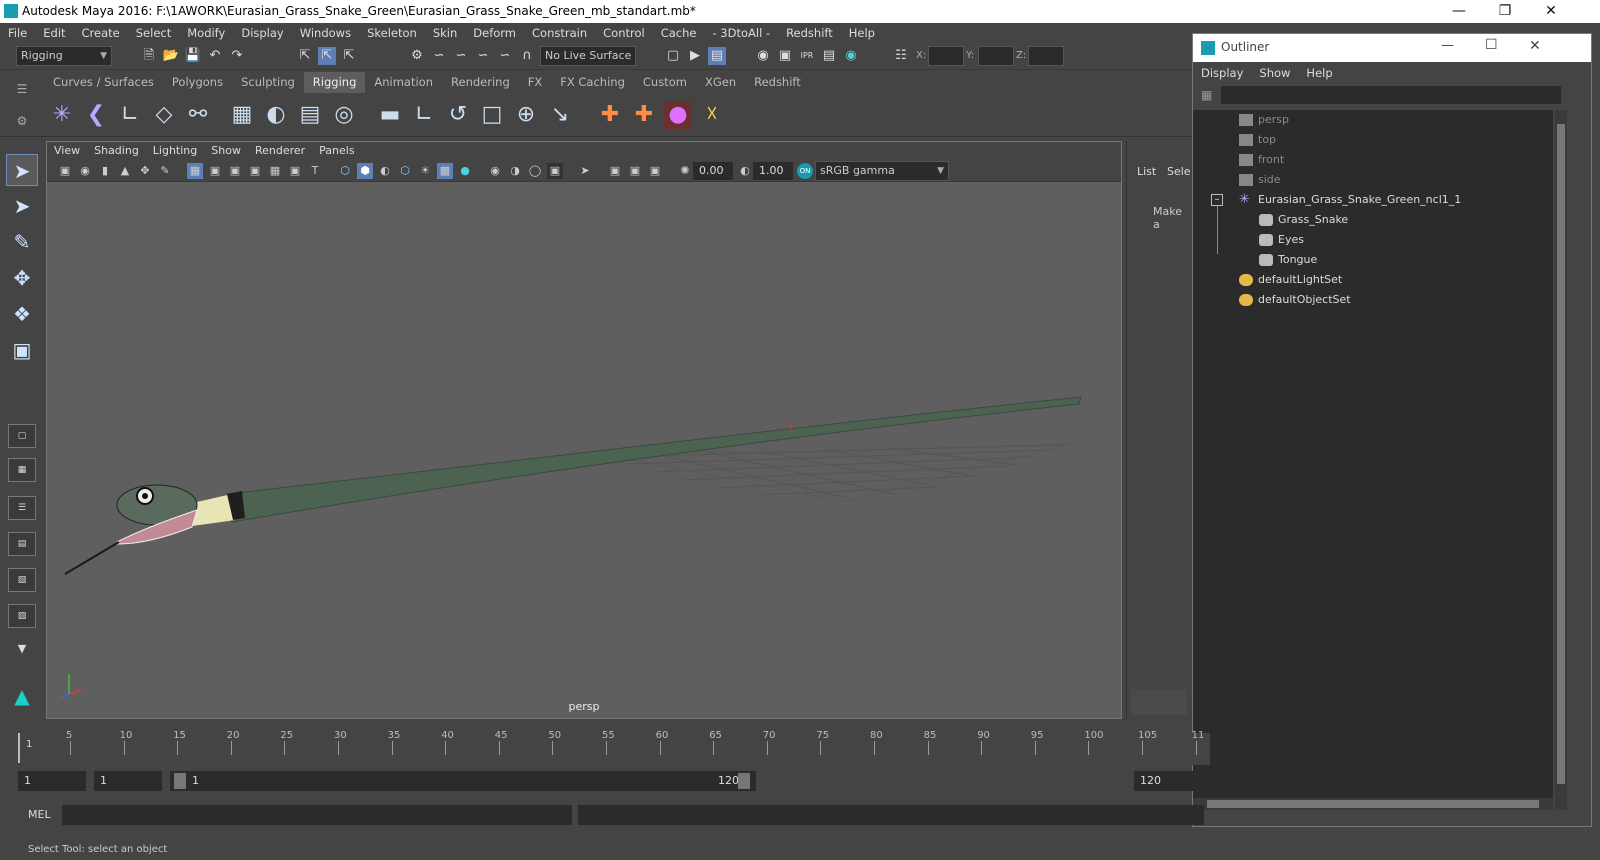 This screenshot has height=860, width=1600. What do you see at coordinates (198, 115) in the screenshot?
I see `humanik-icon: ⚯` at bounding box center [198, 115].